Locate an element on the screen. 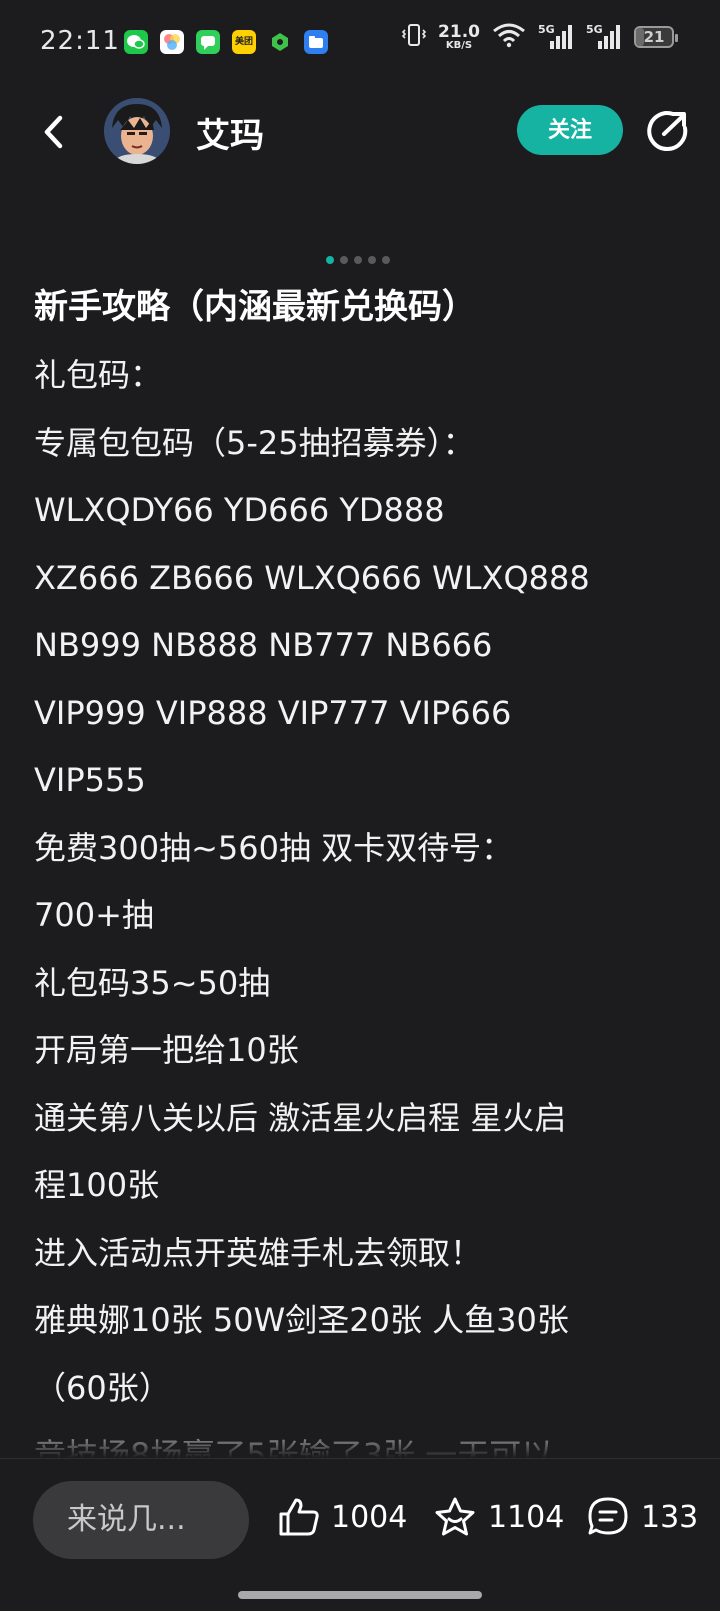 The height and width of the screenshot is (1611, 720). wifi-icon is located at coordinates (509, 37).